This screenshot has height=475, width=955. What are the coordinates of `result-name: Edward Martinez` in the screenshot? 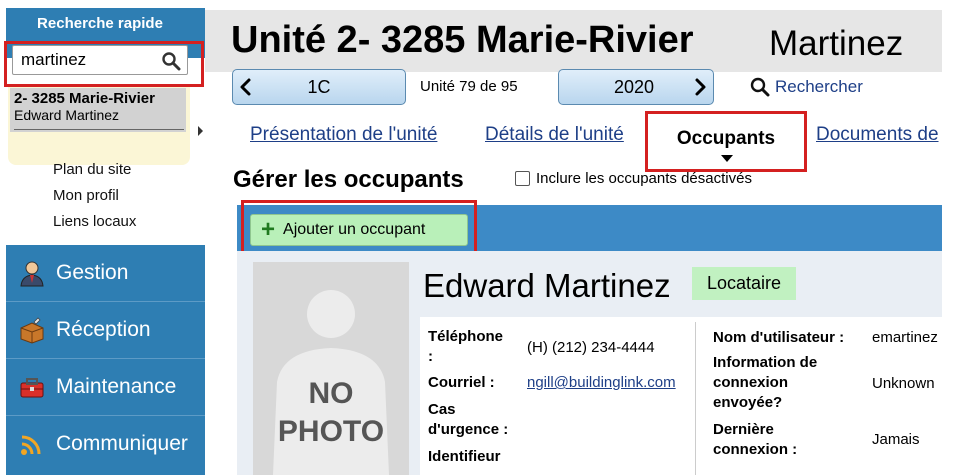 It's located at (67, 115).